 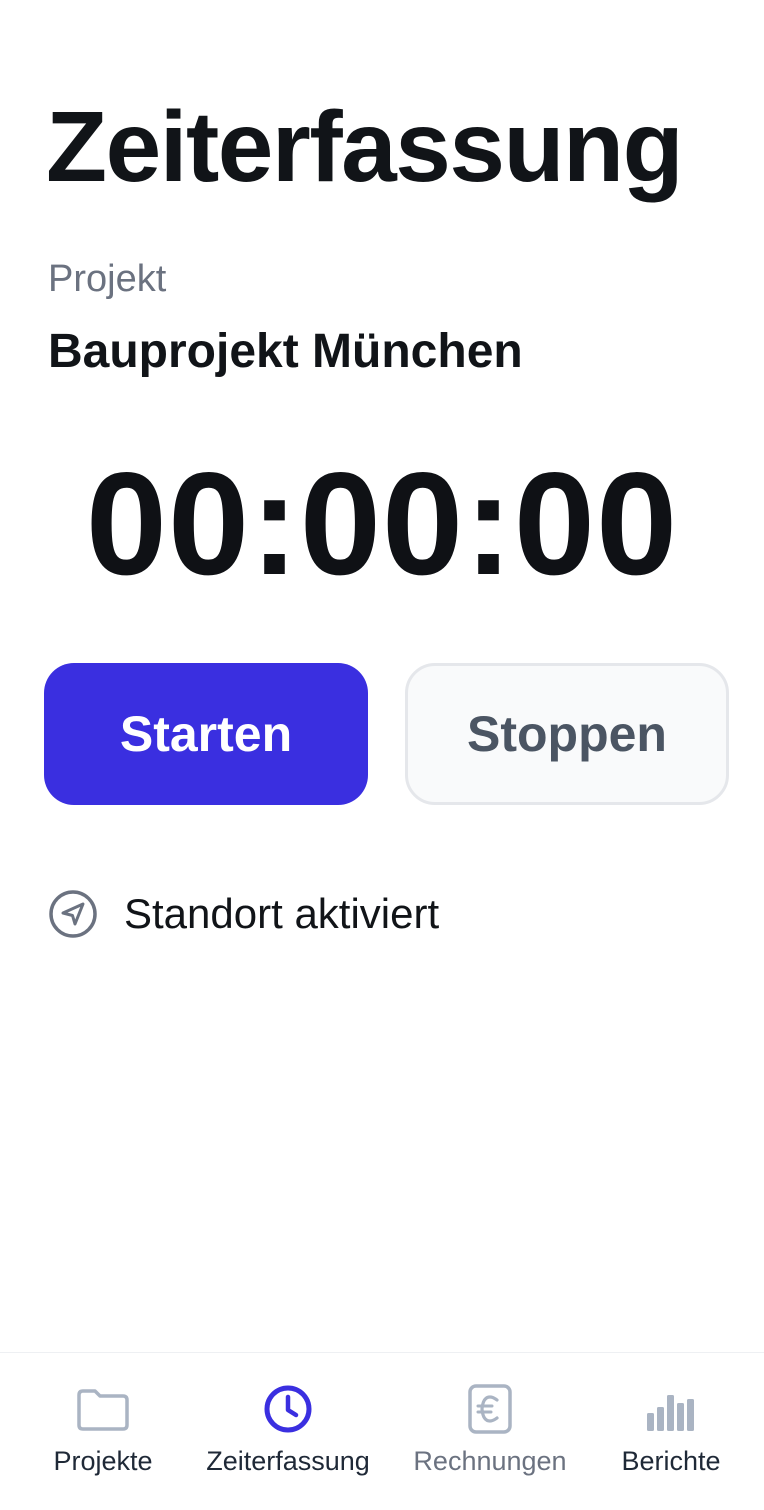 What do you see at coordinates (382, 523) in the screenshot?
I see `timer-display: 00:00:00` at bounding box center [382, 523].